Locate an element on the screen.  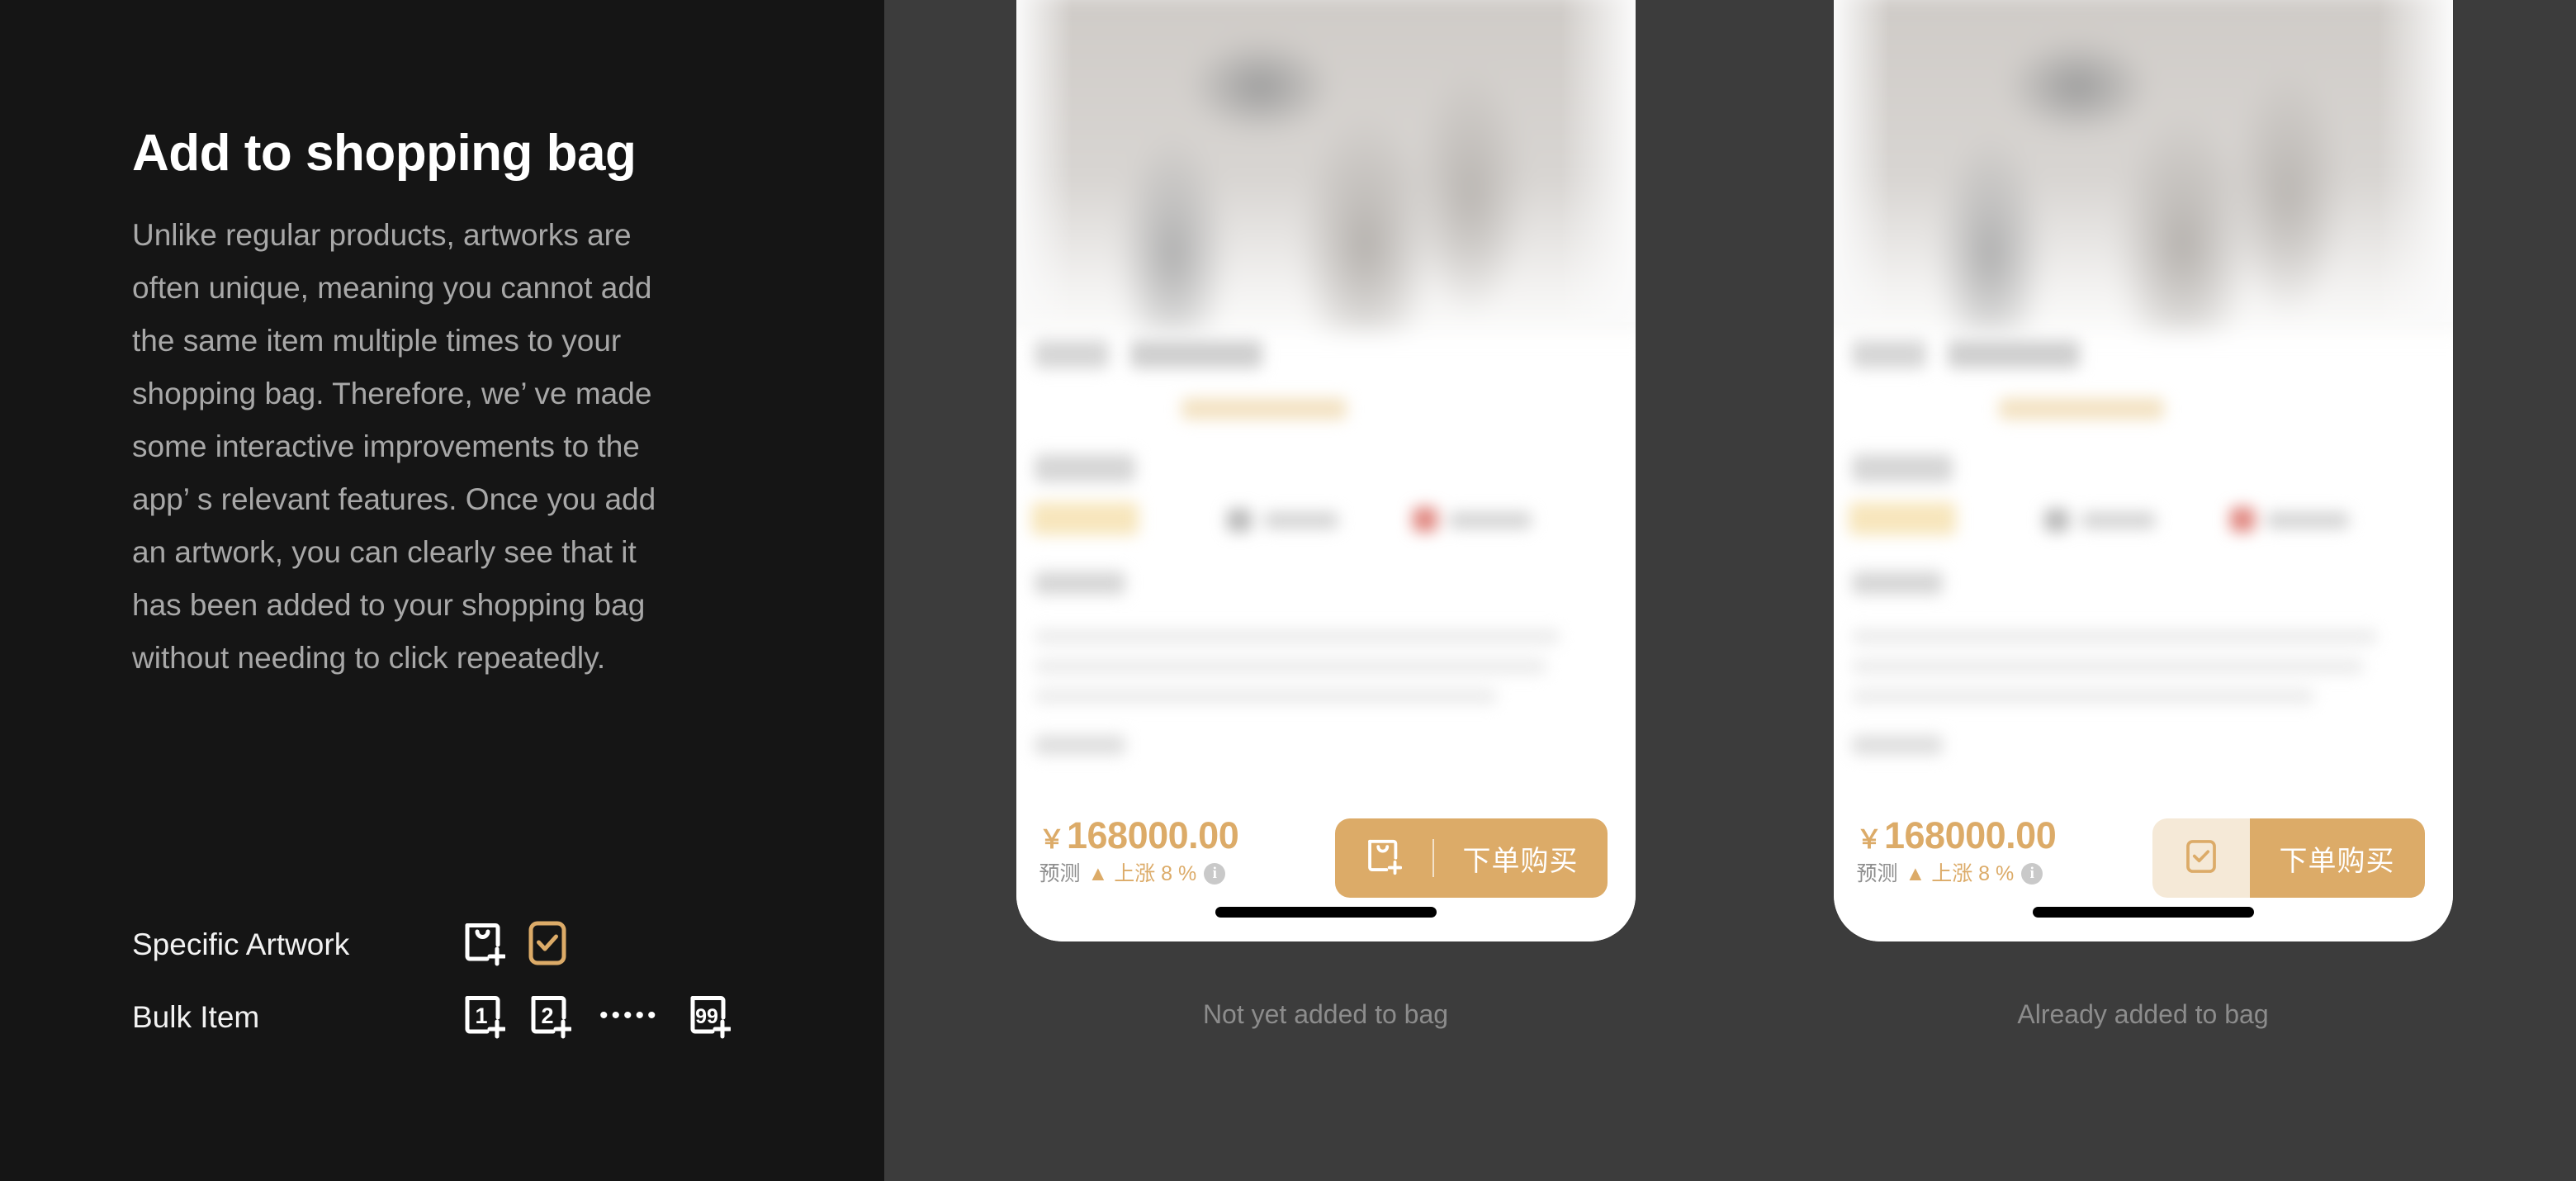
legend: Specific Artwork Bulk Item 1 2 ••••• 99 is located at coordinates (458, 981).